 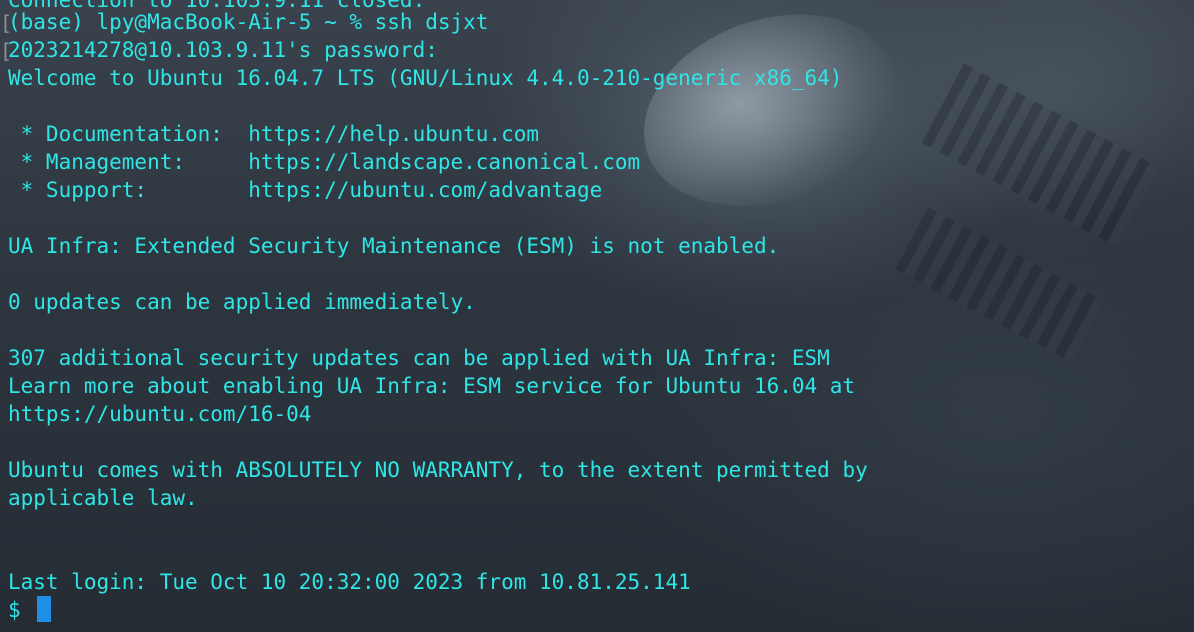 I want to click on terminal-line: * Documentation: https://help.ubuntu.com, so click(x=274, y=134).